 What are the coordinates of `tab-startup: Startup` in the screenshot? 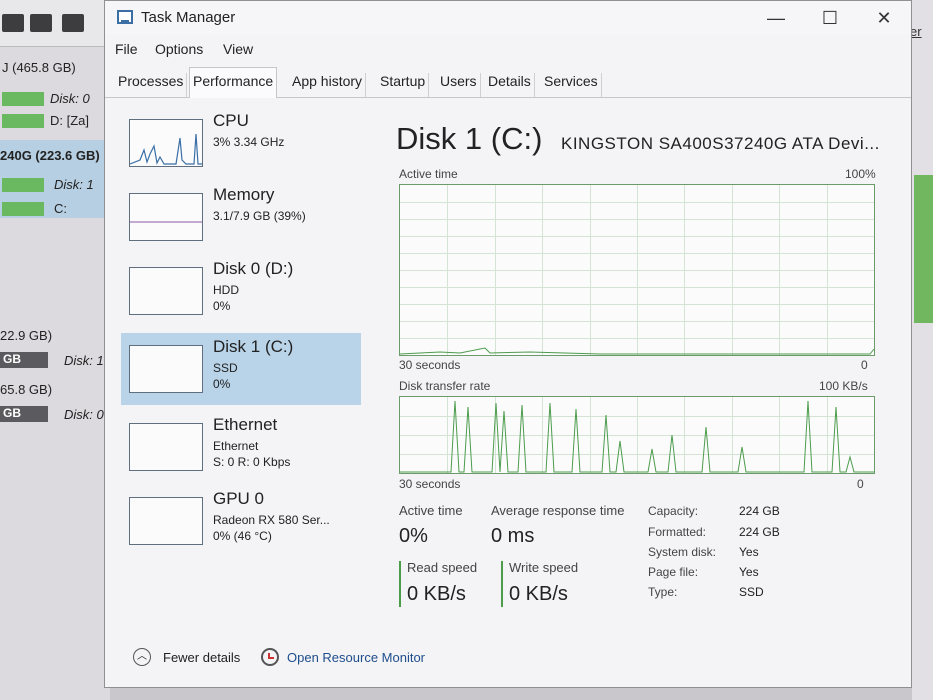 It's located at (403, 85).